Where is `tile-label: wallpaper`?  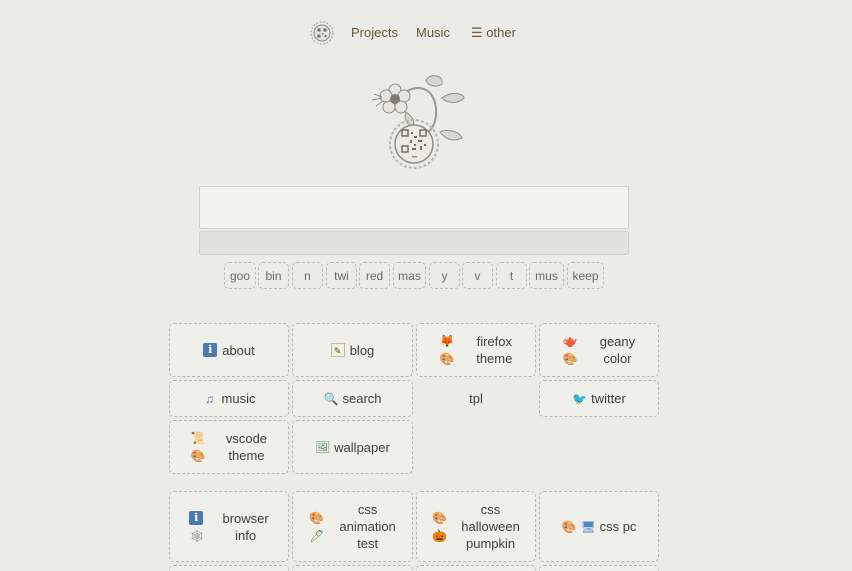 tile-label: wallpaper is located at coordinates (362, 447).